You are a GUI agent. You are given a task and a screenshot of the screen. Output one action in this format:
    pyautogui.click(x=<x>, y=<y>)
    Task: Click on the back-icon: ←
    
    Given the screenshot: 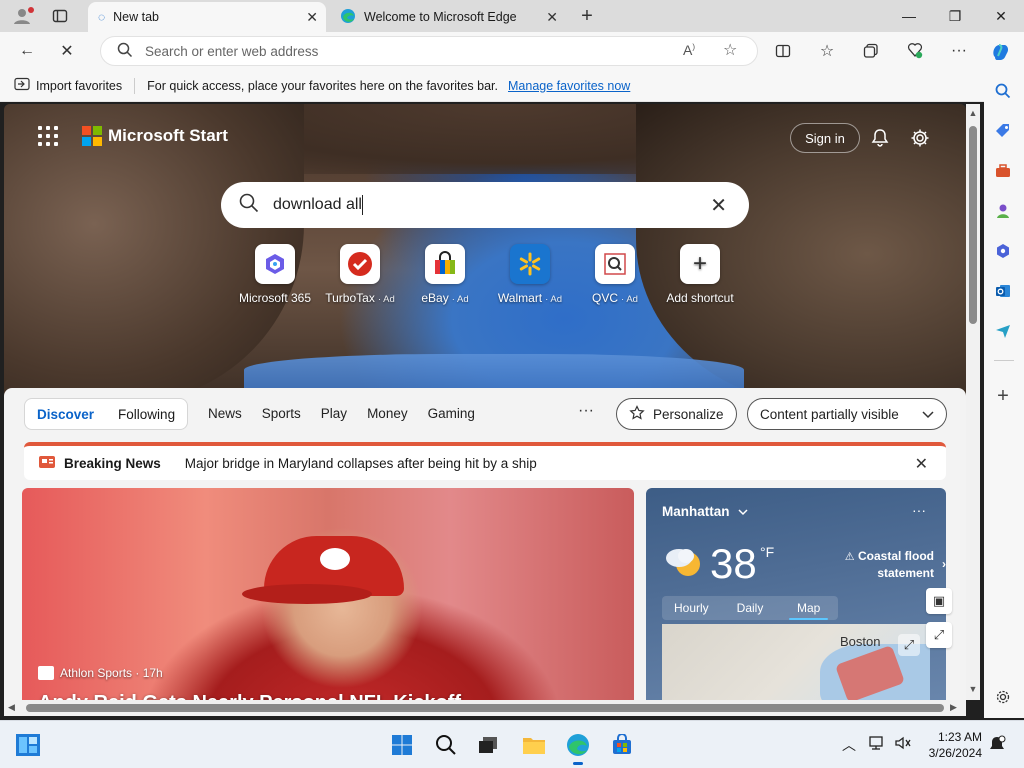 What is the action you would take?
    pyautogui.click(x=27, y=51)
    